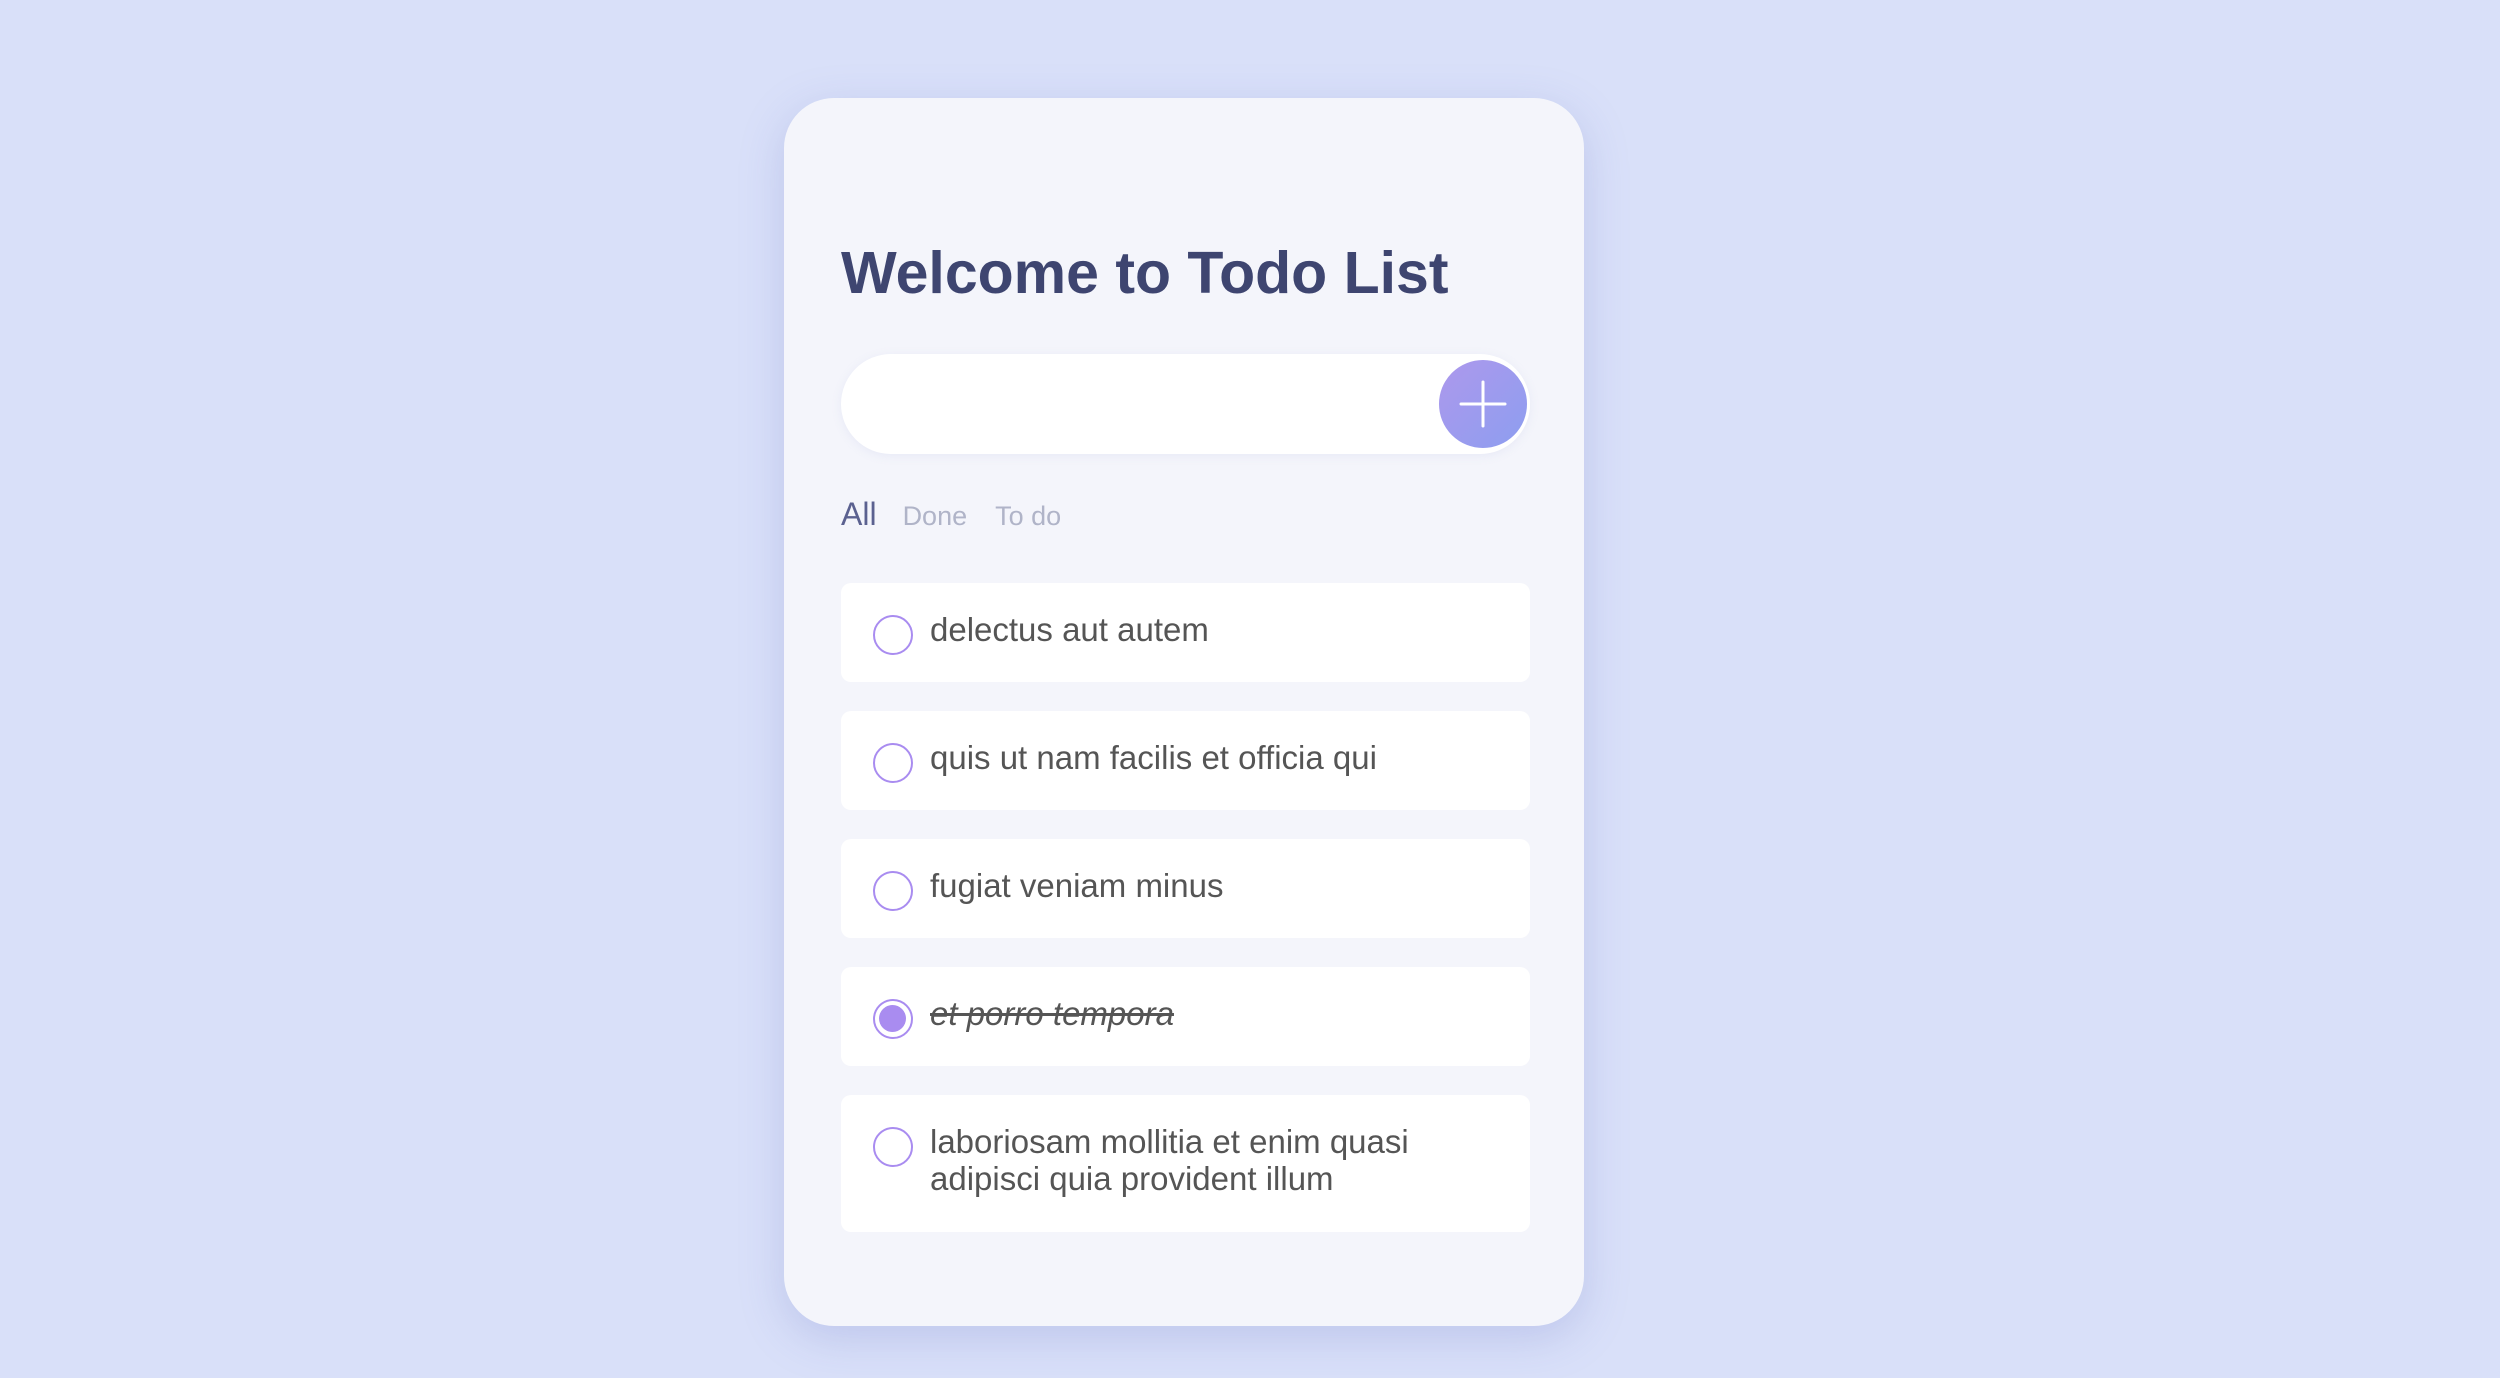  What do you see at coordinates (1077, 885) in the screenshot?
I see `todo-text: fugiat veniam minus` at bounding box center [1077, 885].